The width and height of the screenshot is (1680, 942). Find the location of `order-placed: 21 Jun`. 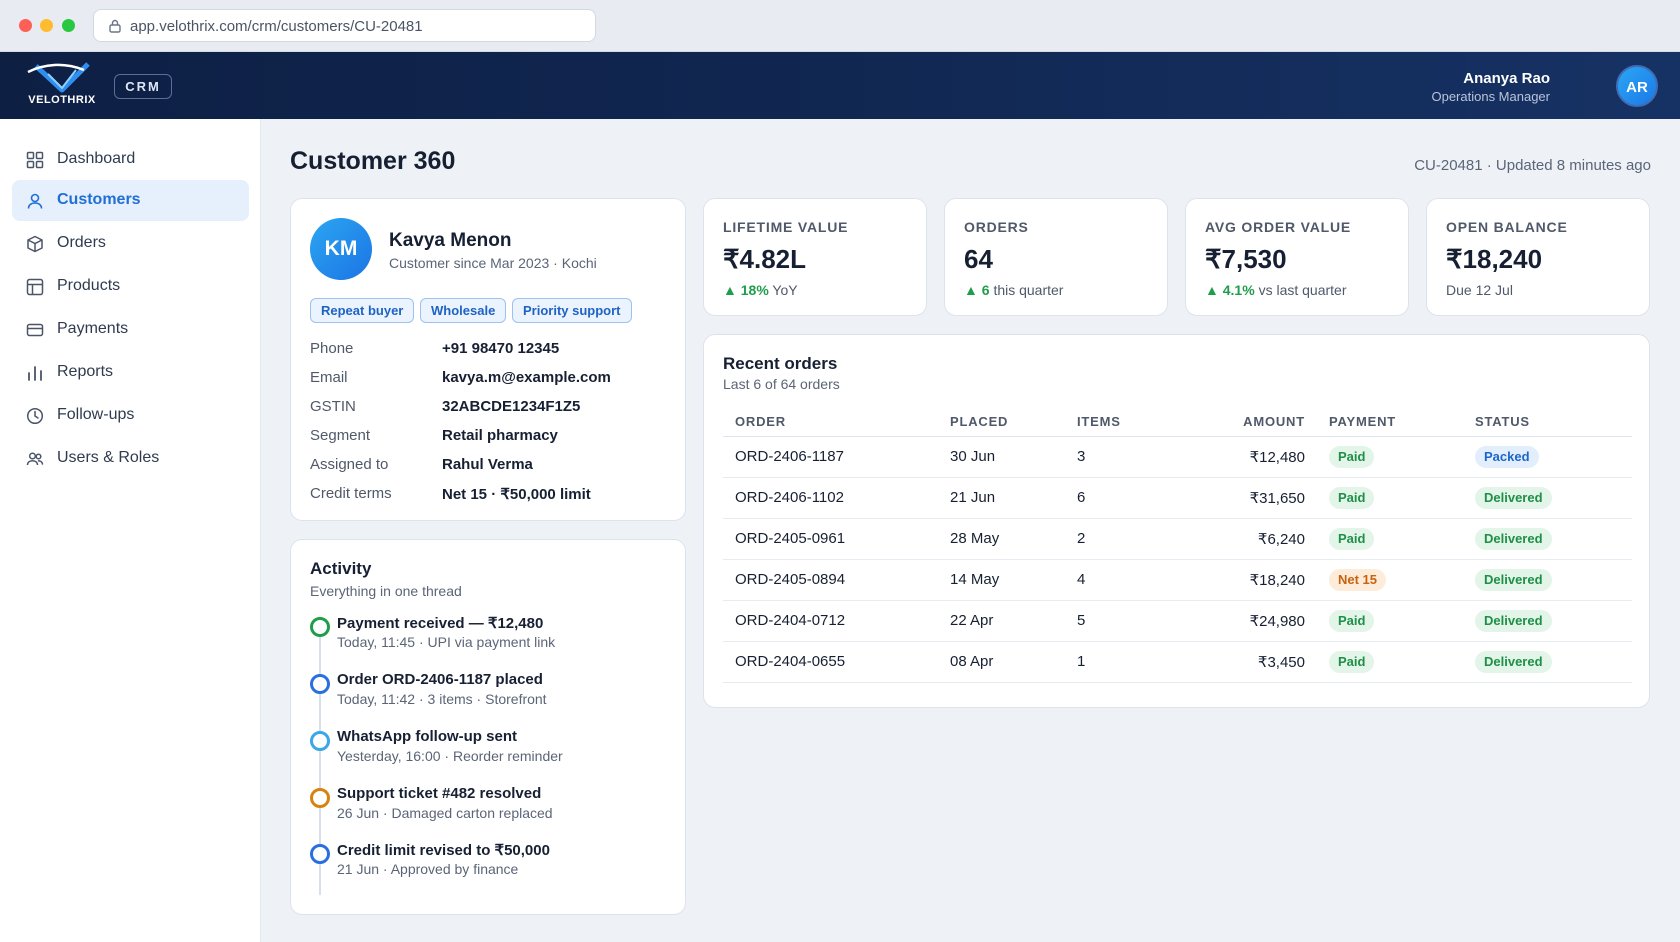

order-placed: 21 Jun is located at coordinates (973, 497).